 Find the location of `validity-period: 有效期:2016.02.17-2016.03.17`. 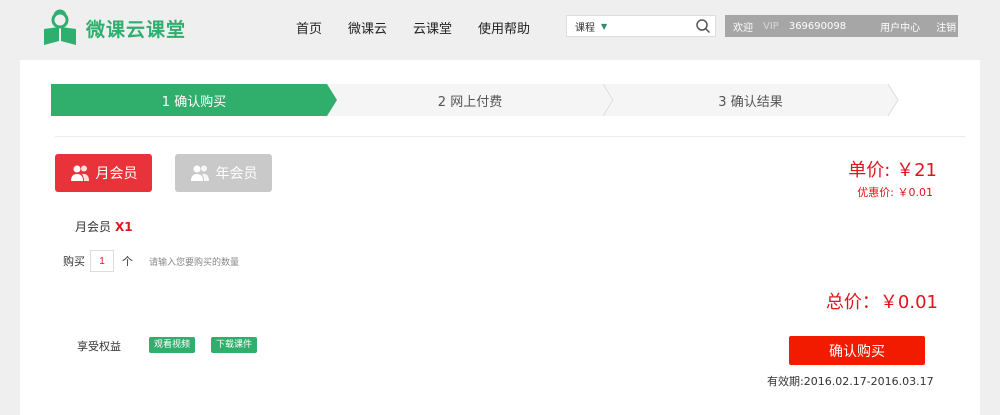

validity-period: 有效期:2016.02.17-2016.03.17 is located at coordinates (850, 381).